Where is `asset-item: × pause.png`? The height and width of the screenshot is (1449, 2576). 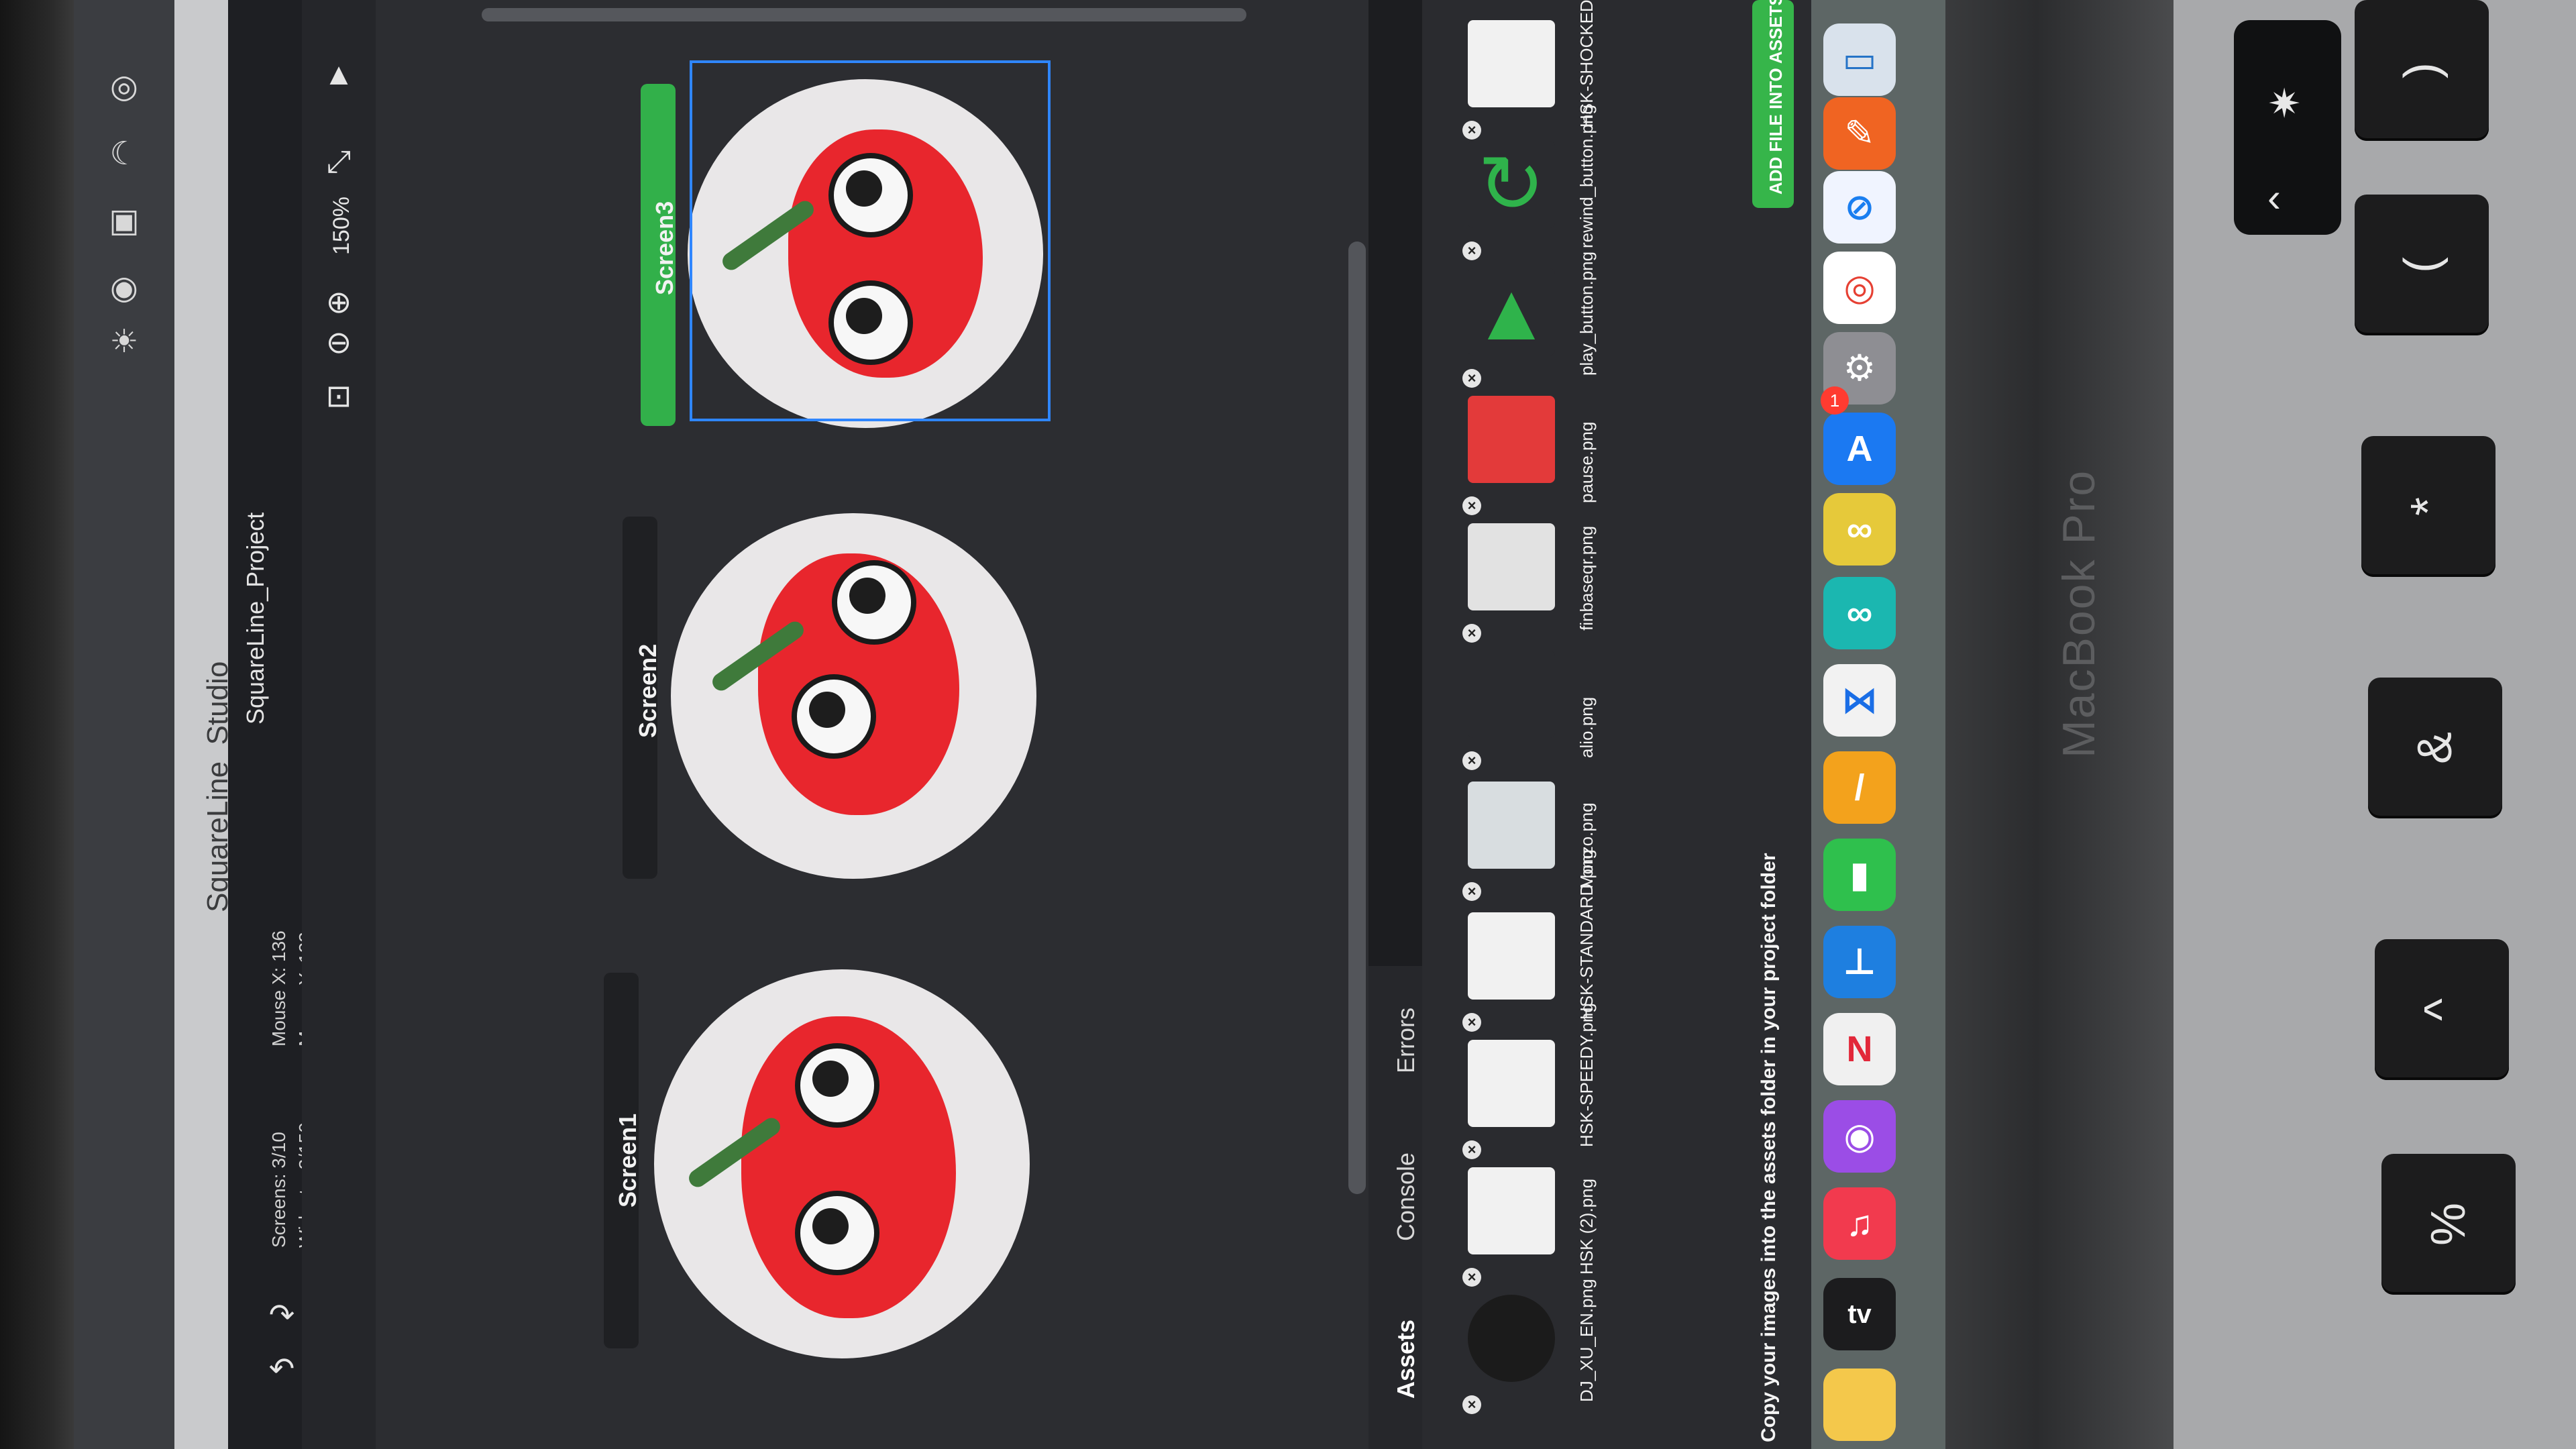
asset-item: × pause.png is located at coordinates (1539, 455).